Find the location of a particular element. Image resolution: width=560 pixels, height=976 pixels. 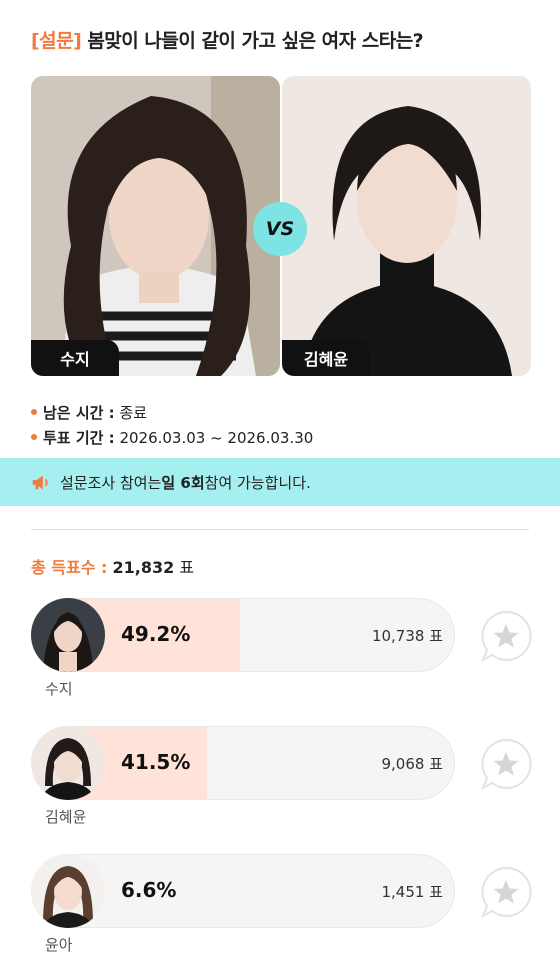

candidate-card-left: 수지 is located at coordinates (155, 226).